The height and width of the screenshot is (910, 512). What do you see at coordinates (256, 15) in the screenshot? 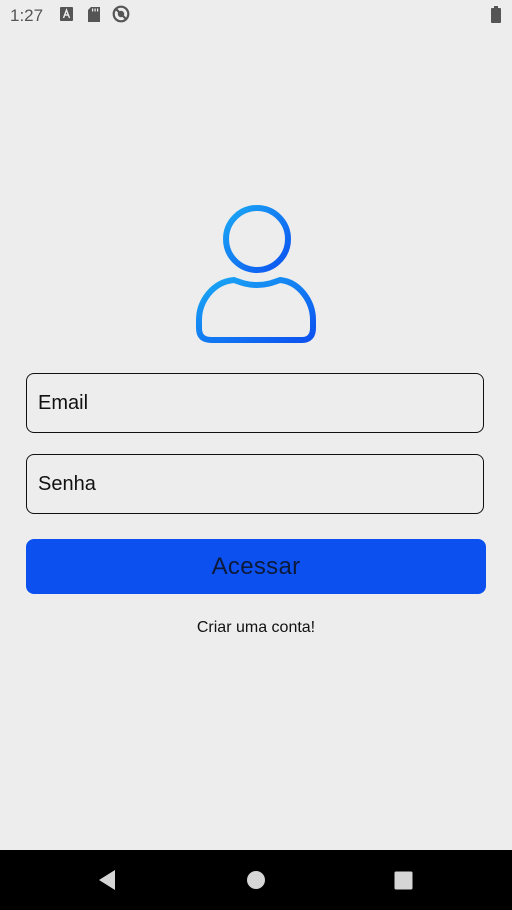
I see `status-bar: 1:27` at bounding box center [256, 15].